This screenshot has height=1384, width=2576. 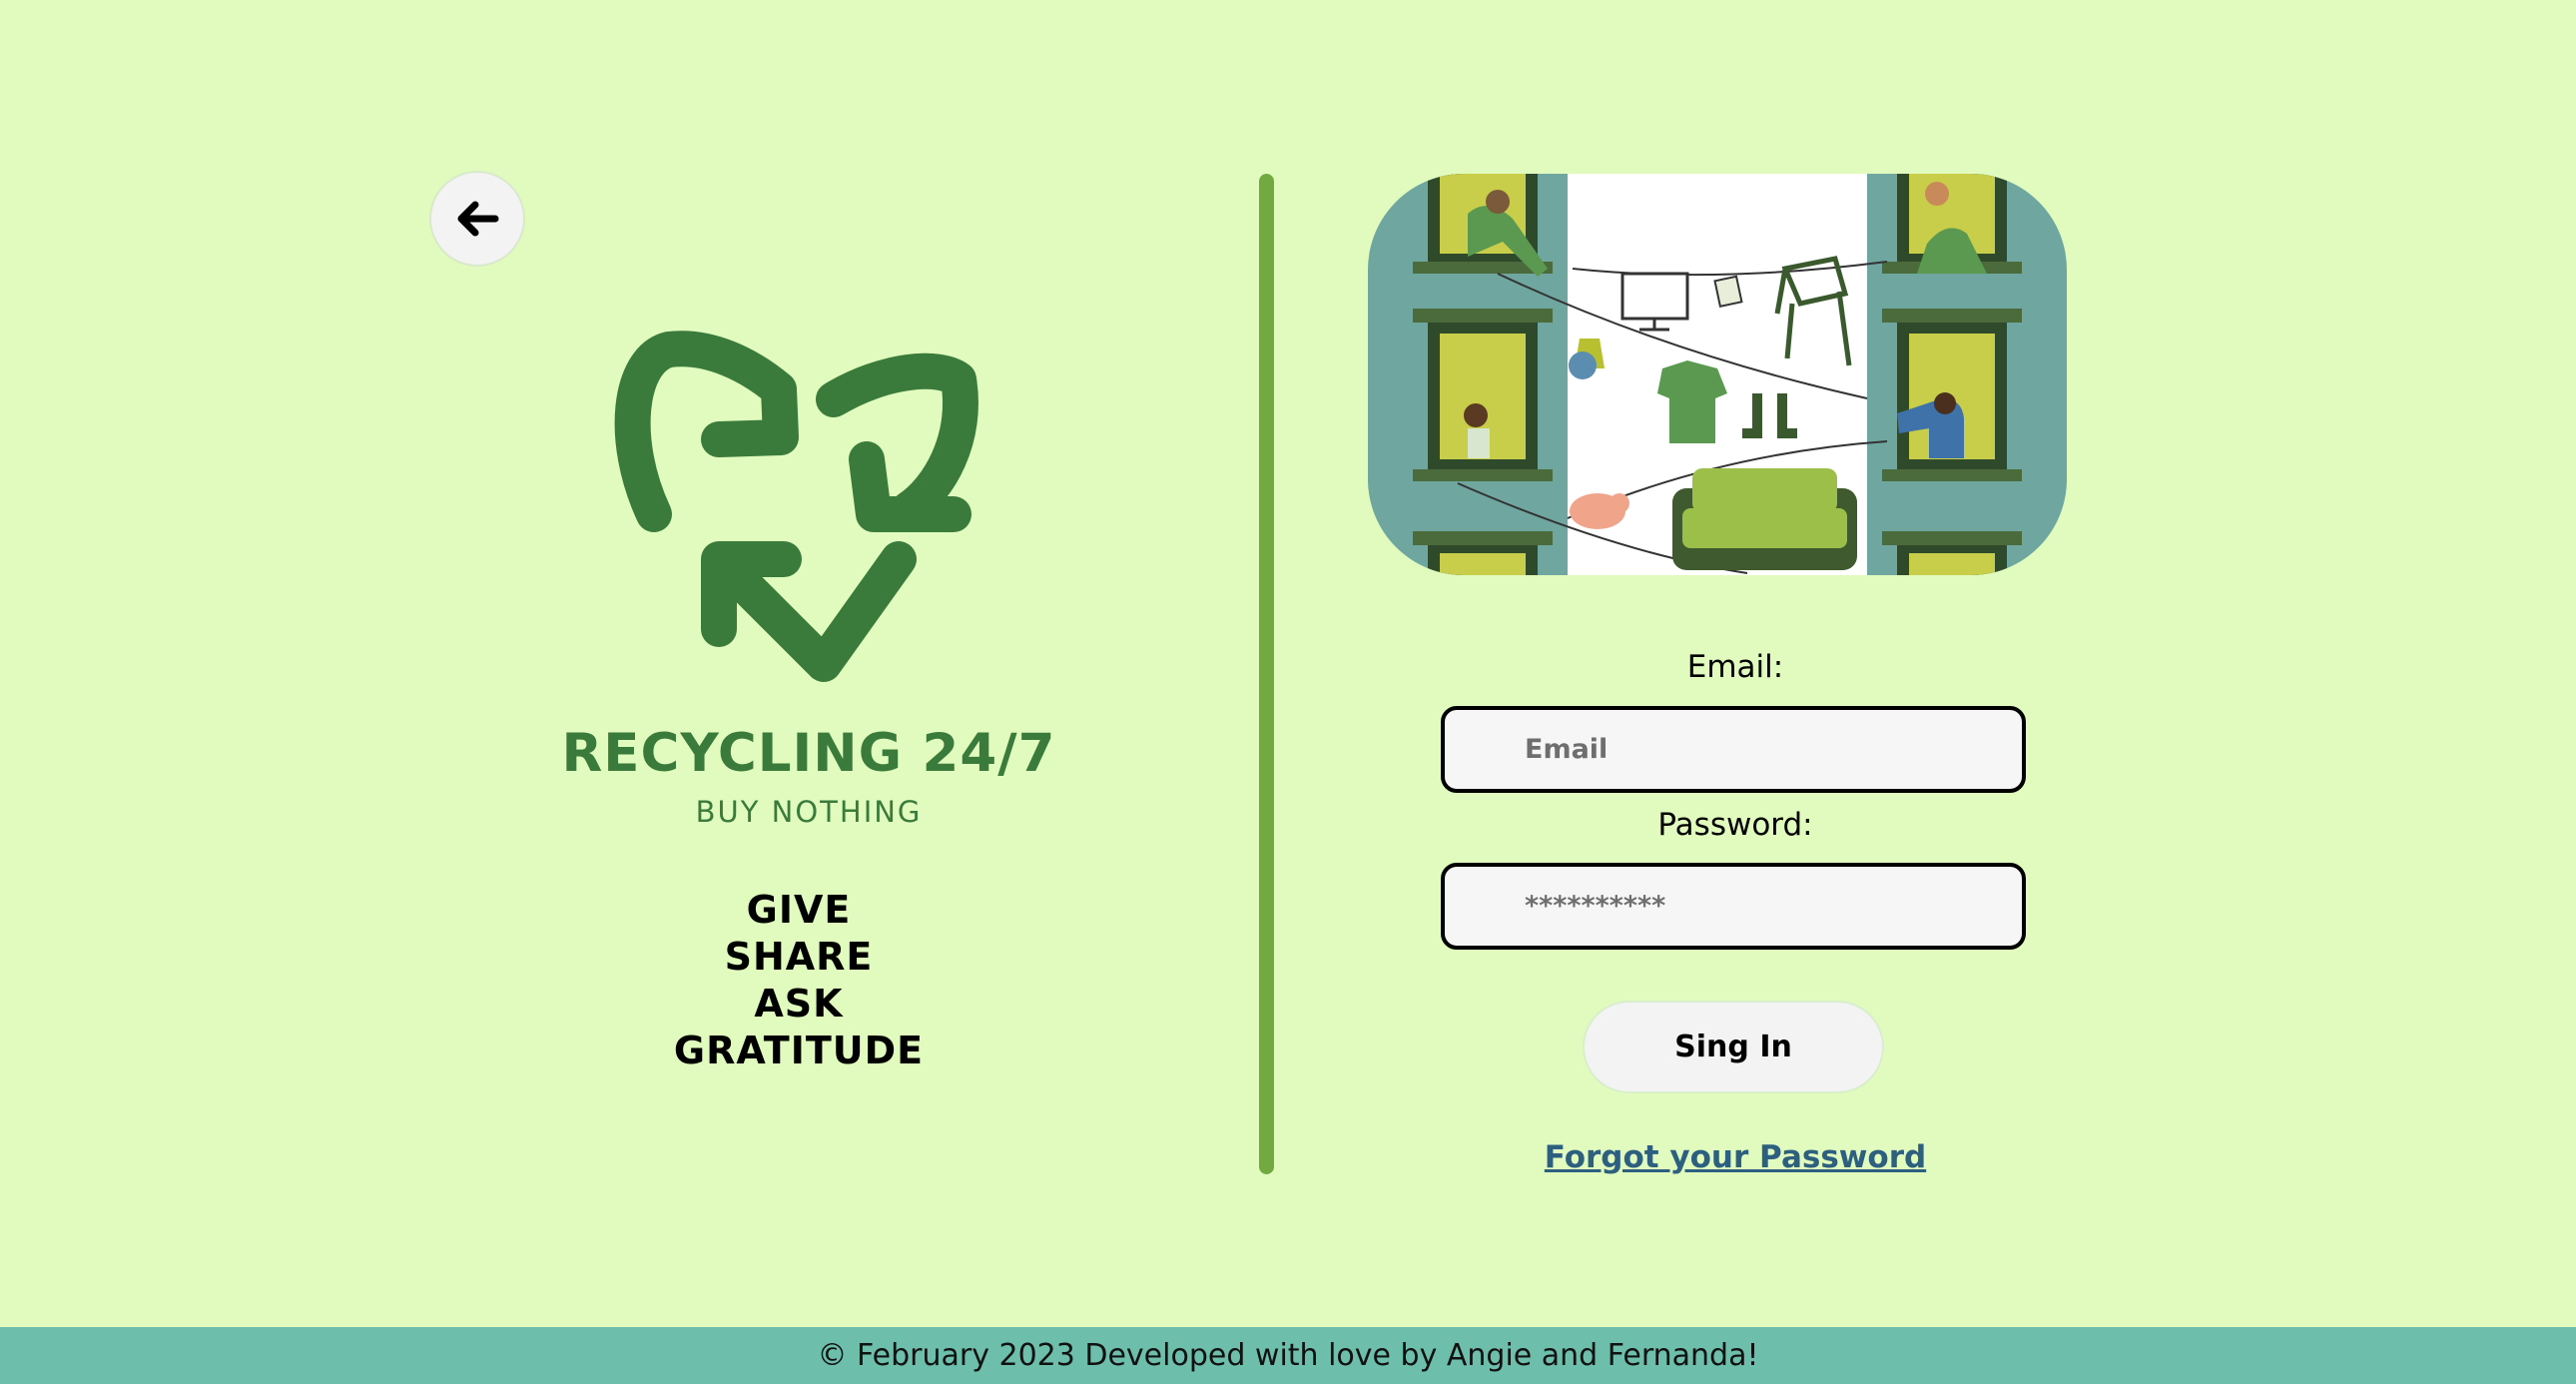 What do you see at coordinates (1735, 825) in the screenshot?
I see `password-label: Password:` at bounding box center [1735, 825].